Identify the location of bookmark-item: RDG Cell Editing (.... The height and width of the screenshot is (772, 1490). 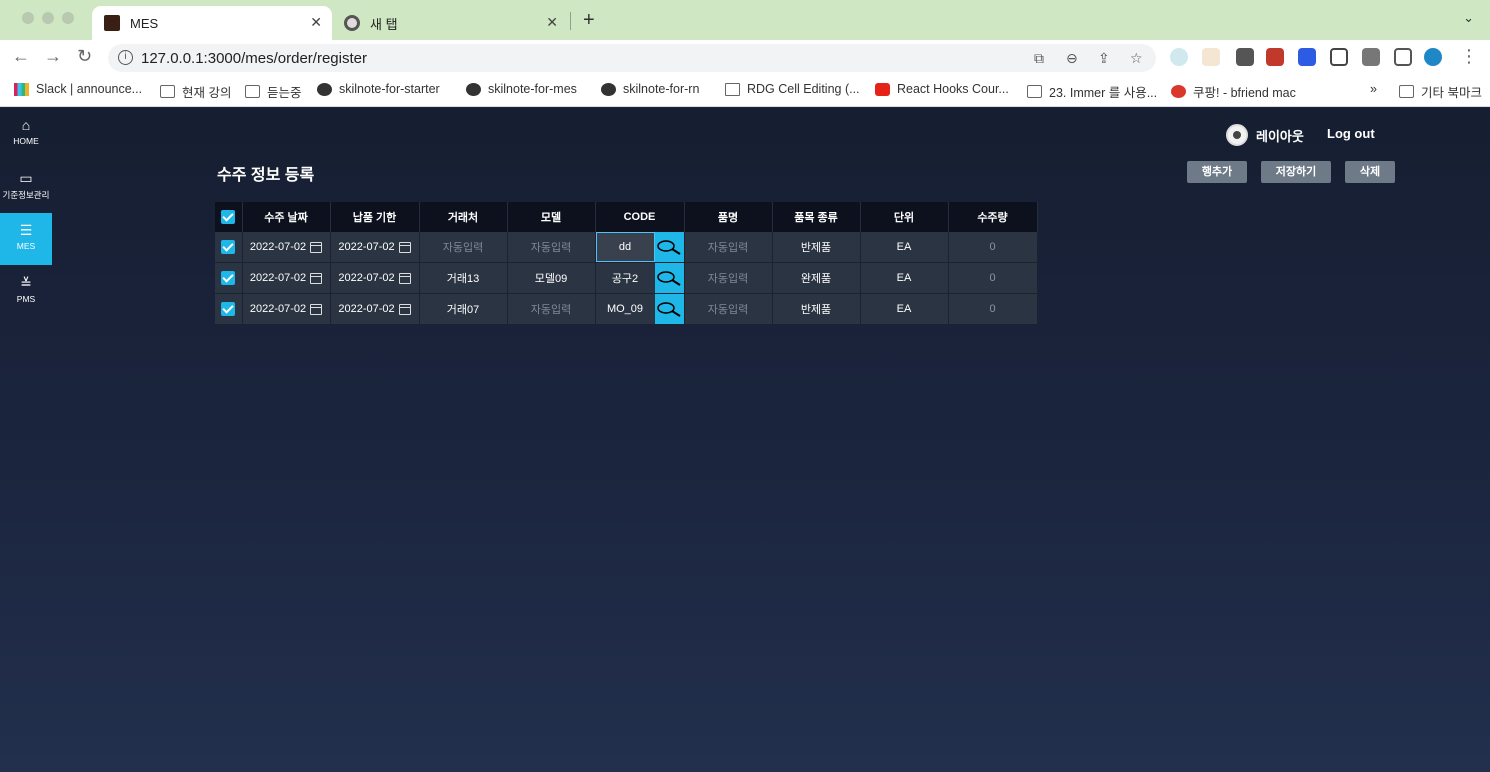
(792, 89).